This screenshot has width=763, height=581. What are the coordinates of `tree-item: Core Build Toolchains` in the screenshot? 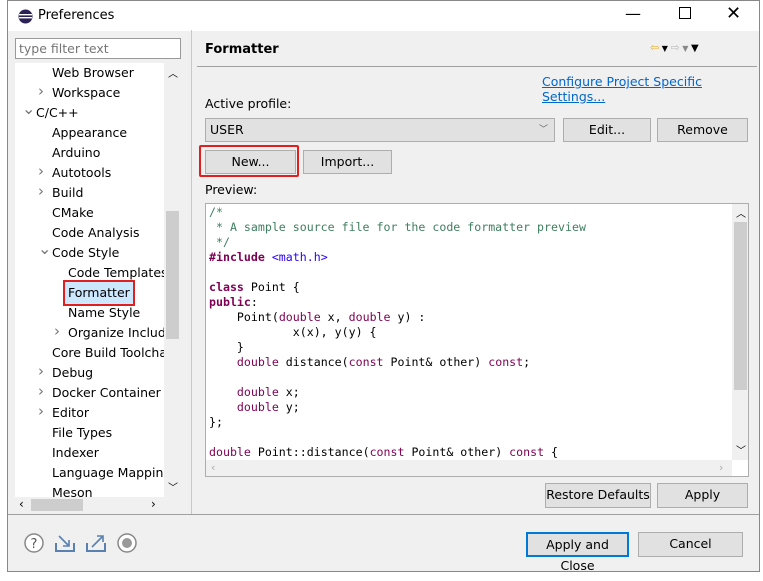 It's located at (116, 353).